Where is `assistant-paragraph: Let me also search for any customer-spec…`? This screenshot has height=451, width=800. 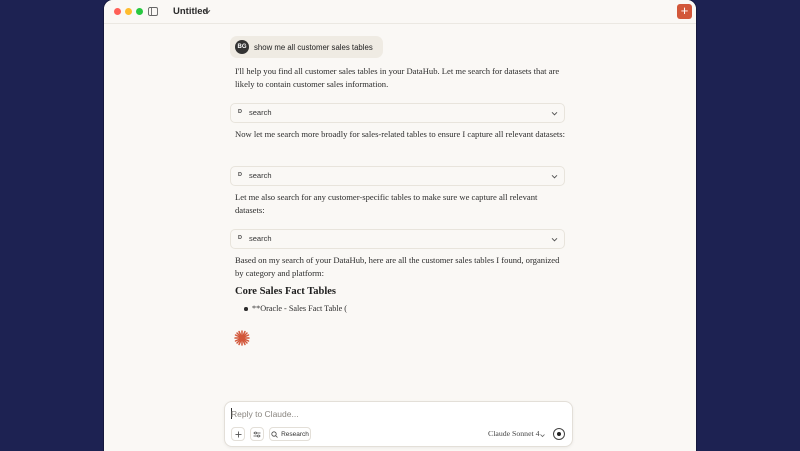
assistant-paragraph: Let me also search for any customer-spec… is located at coordinates (386, 203).